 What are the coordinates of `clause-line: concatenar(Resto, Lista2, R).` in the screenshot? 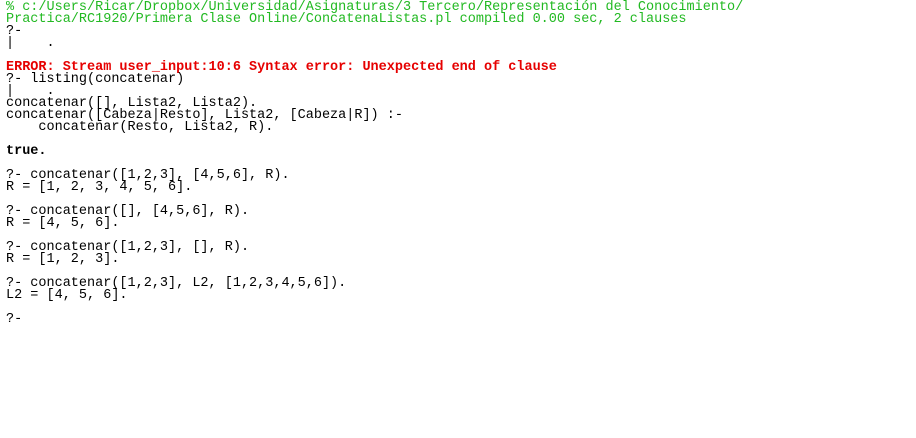 It's located at (140, 127).